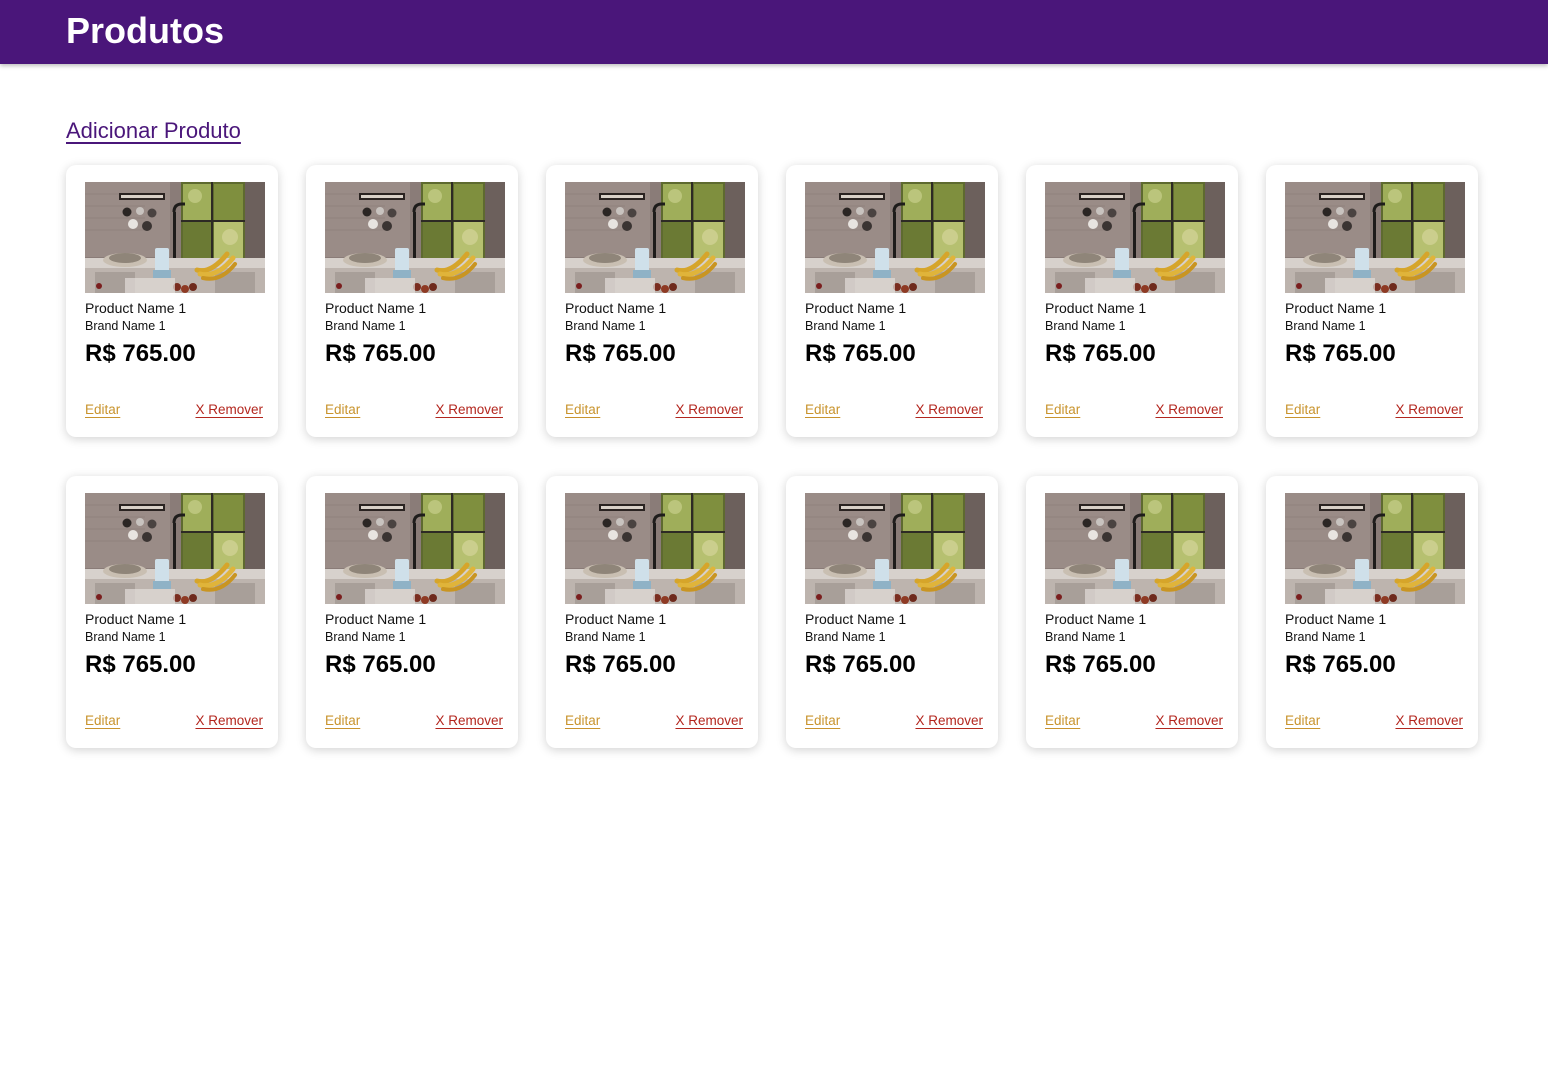  I want to click on top-bar: Produtos, so click(774, 32).